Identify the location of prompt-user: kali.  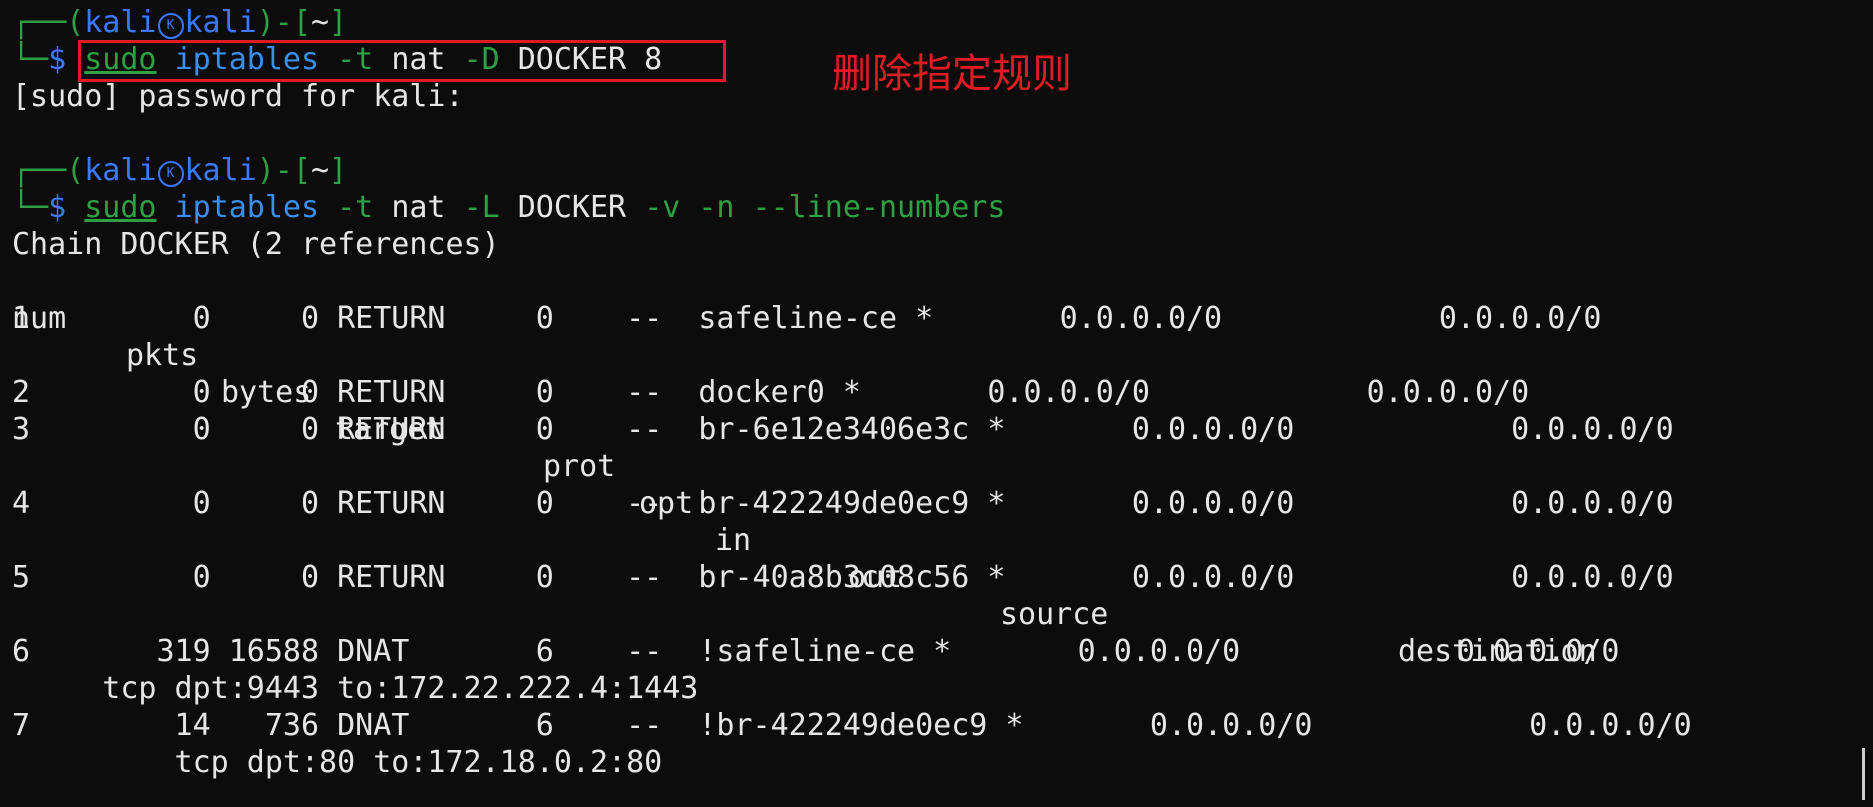
(120, 22).